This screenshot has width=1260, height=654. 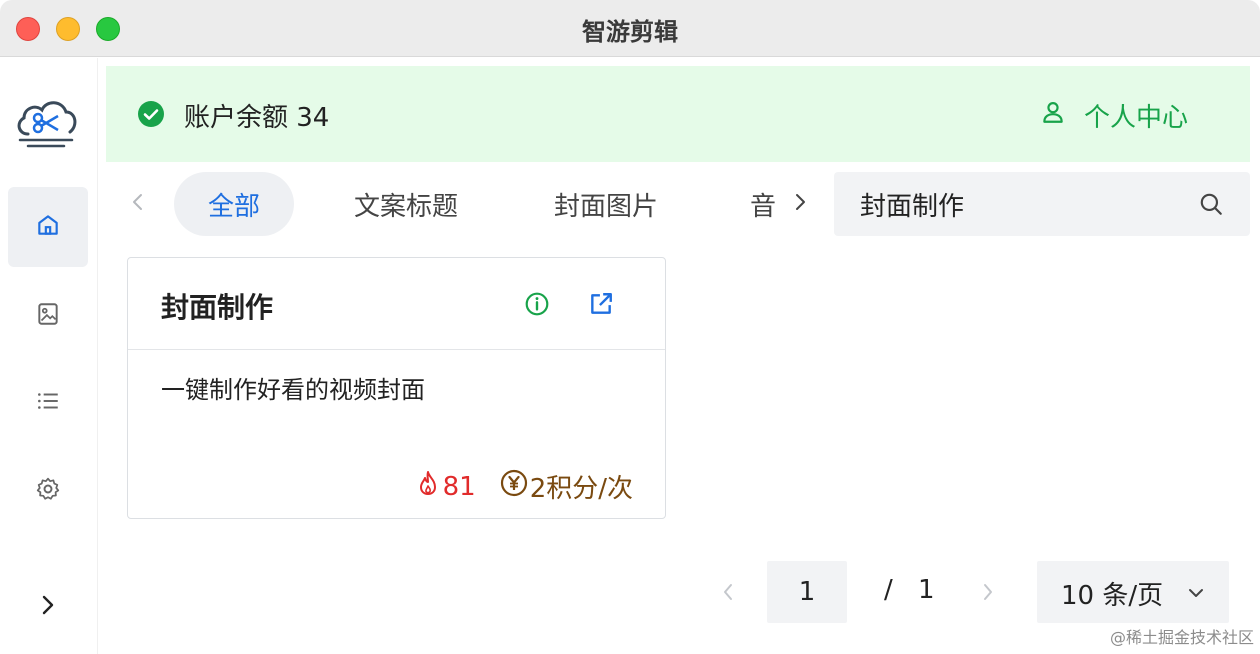 I want to click on tab-copy-title: 文案标题, so click(x=406, y=204).